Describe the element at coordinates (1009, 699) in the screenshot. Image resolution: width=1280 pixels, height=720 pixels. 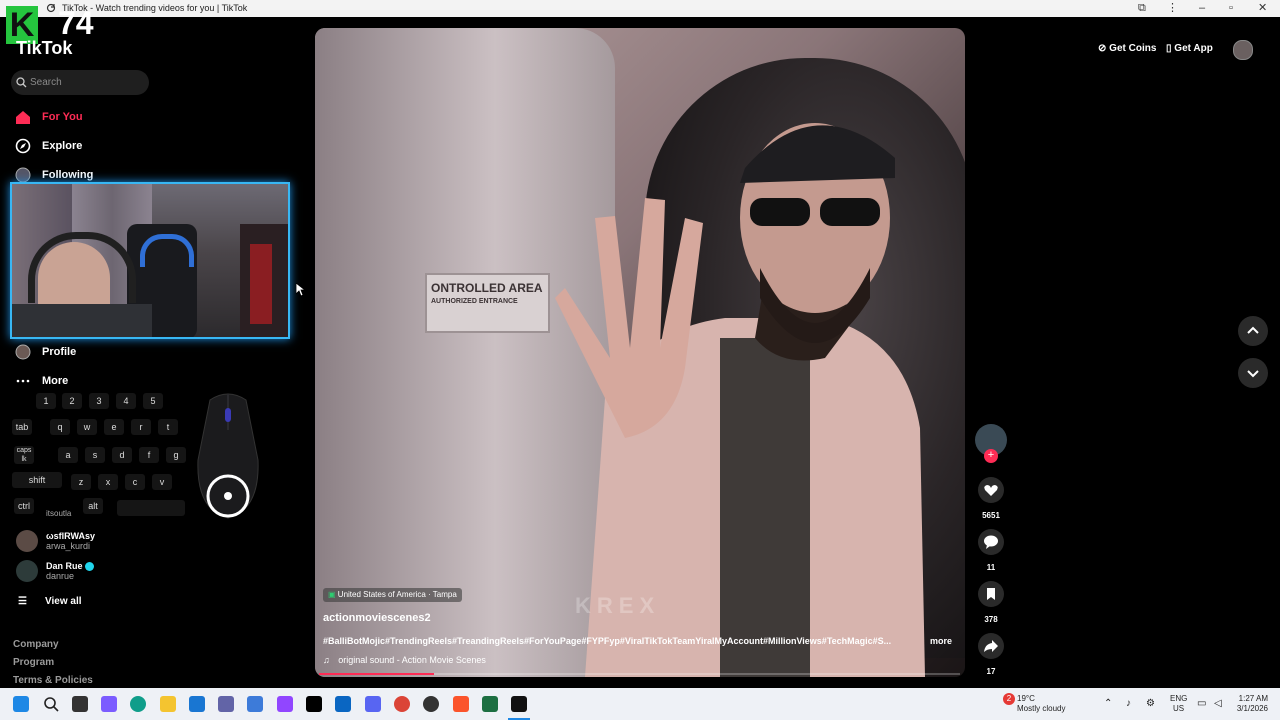
I see `weather-badge: 2` at that location.